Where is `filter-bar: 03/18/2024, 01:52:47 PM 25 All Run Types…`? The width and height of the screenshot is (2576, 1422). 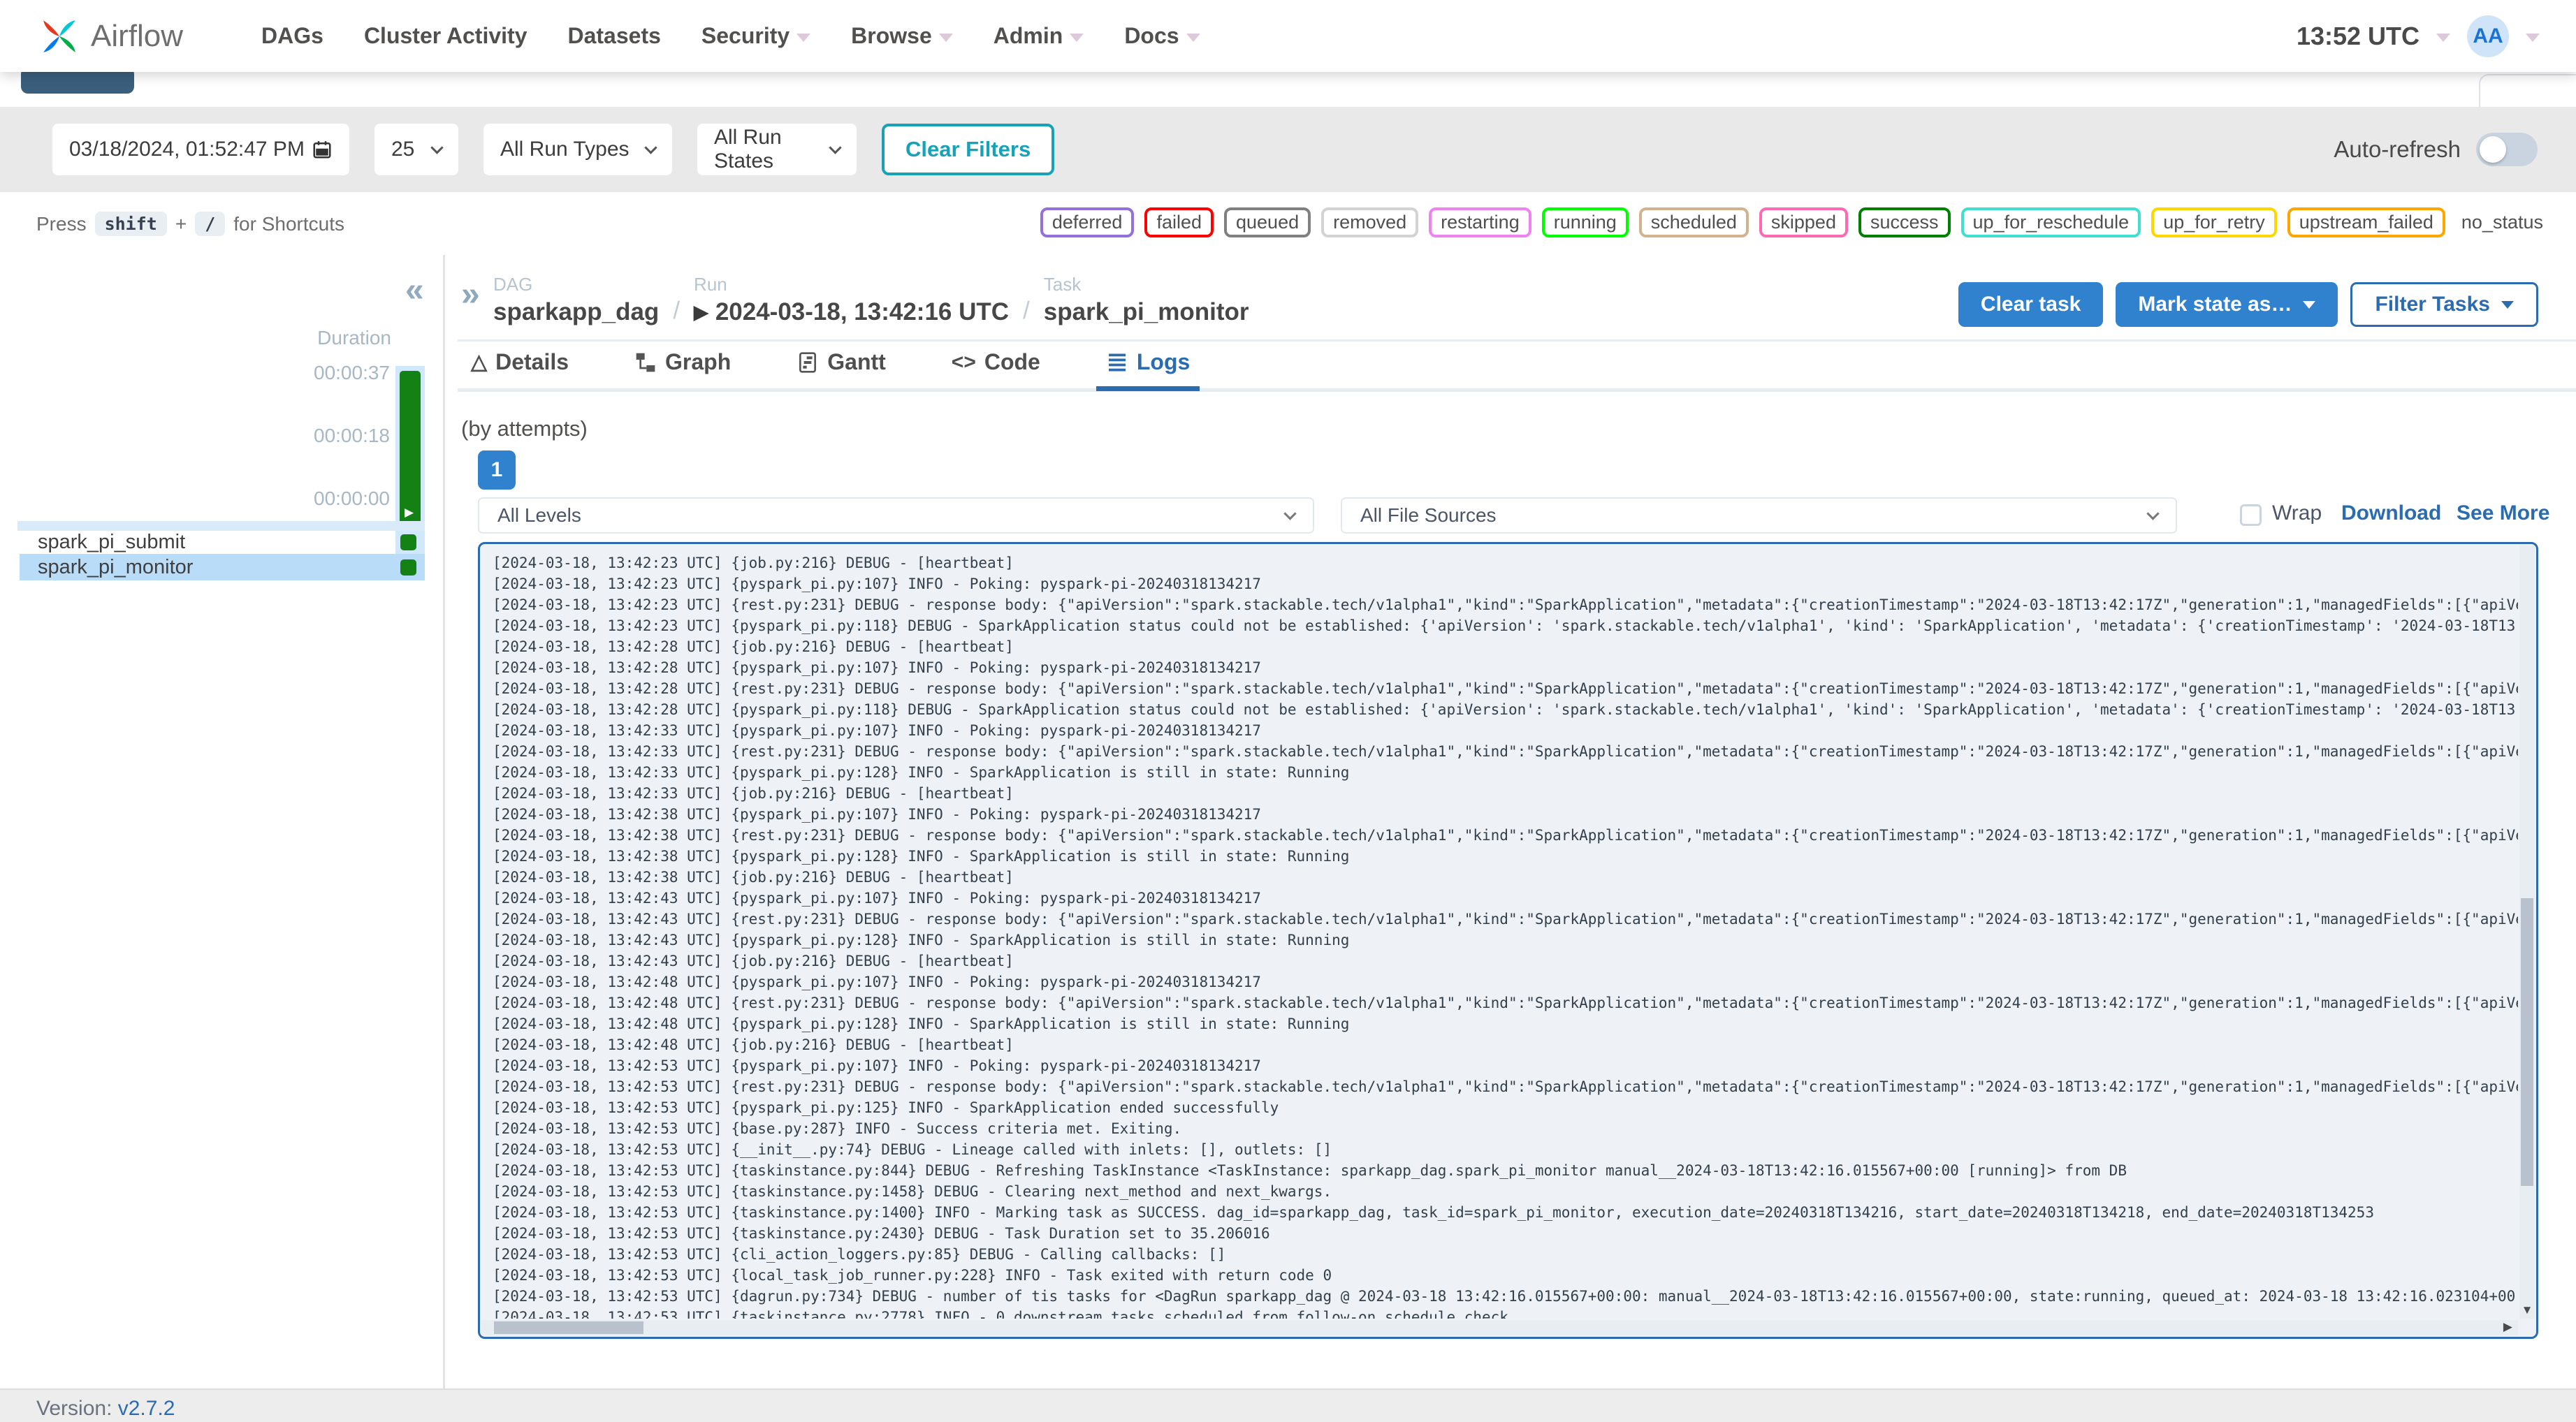
filter-bar: 03/18/2024, 01:52:47 PM 25 All Run Types… is located at coordinates (1288, 149).